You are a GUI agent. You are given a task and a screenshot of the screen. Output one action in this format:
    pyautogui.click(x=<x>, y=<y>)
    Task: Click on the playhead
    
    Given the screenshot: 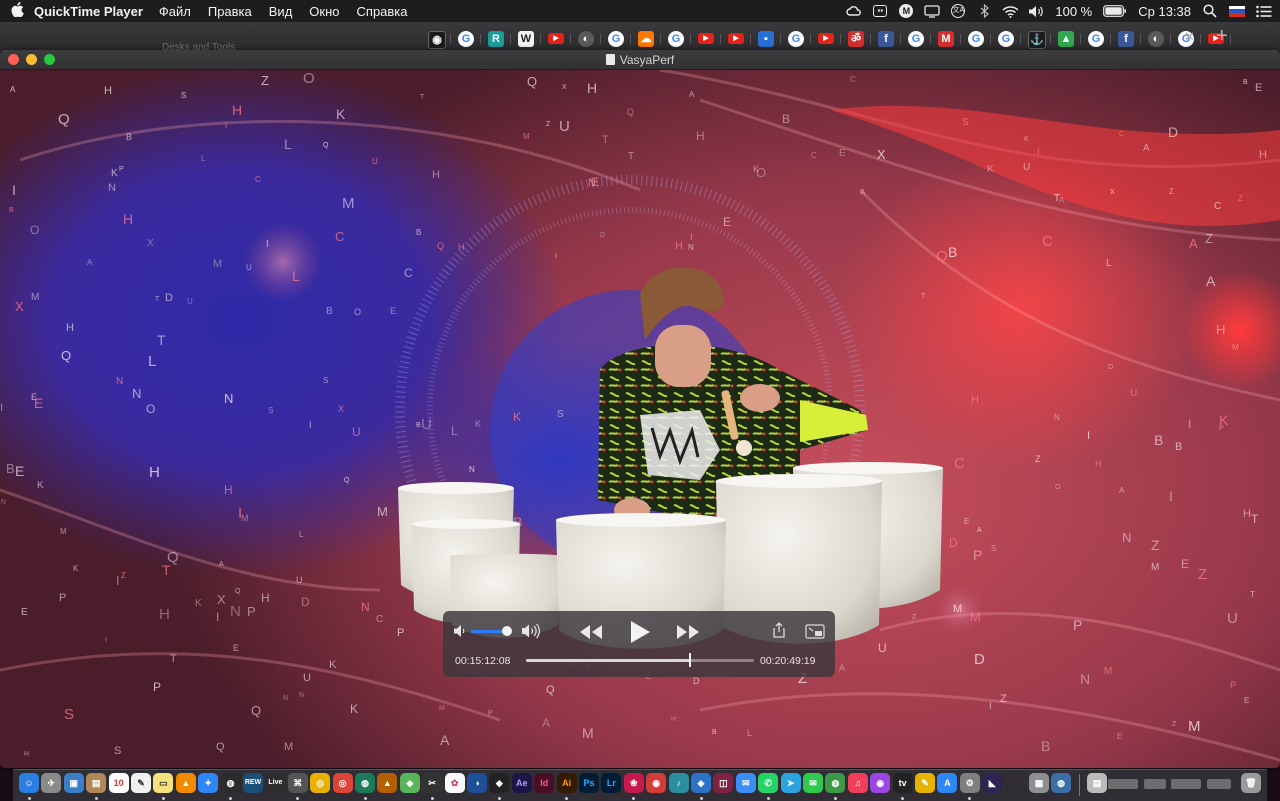 What is the action you would take?
    pyautogui.click(x=690, y=660)
    